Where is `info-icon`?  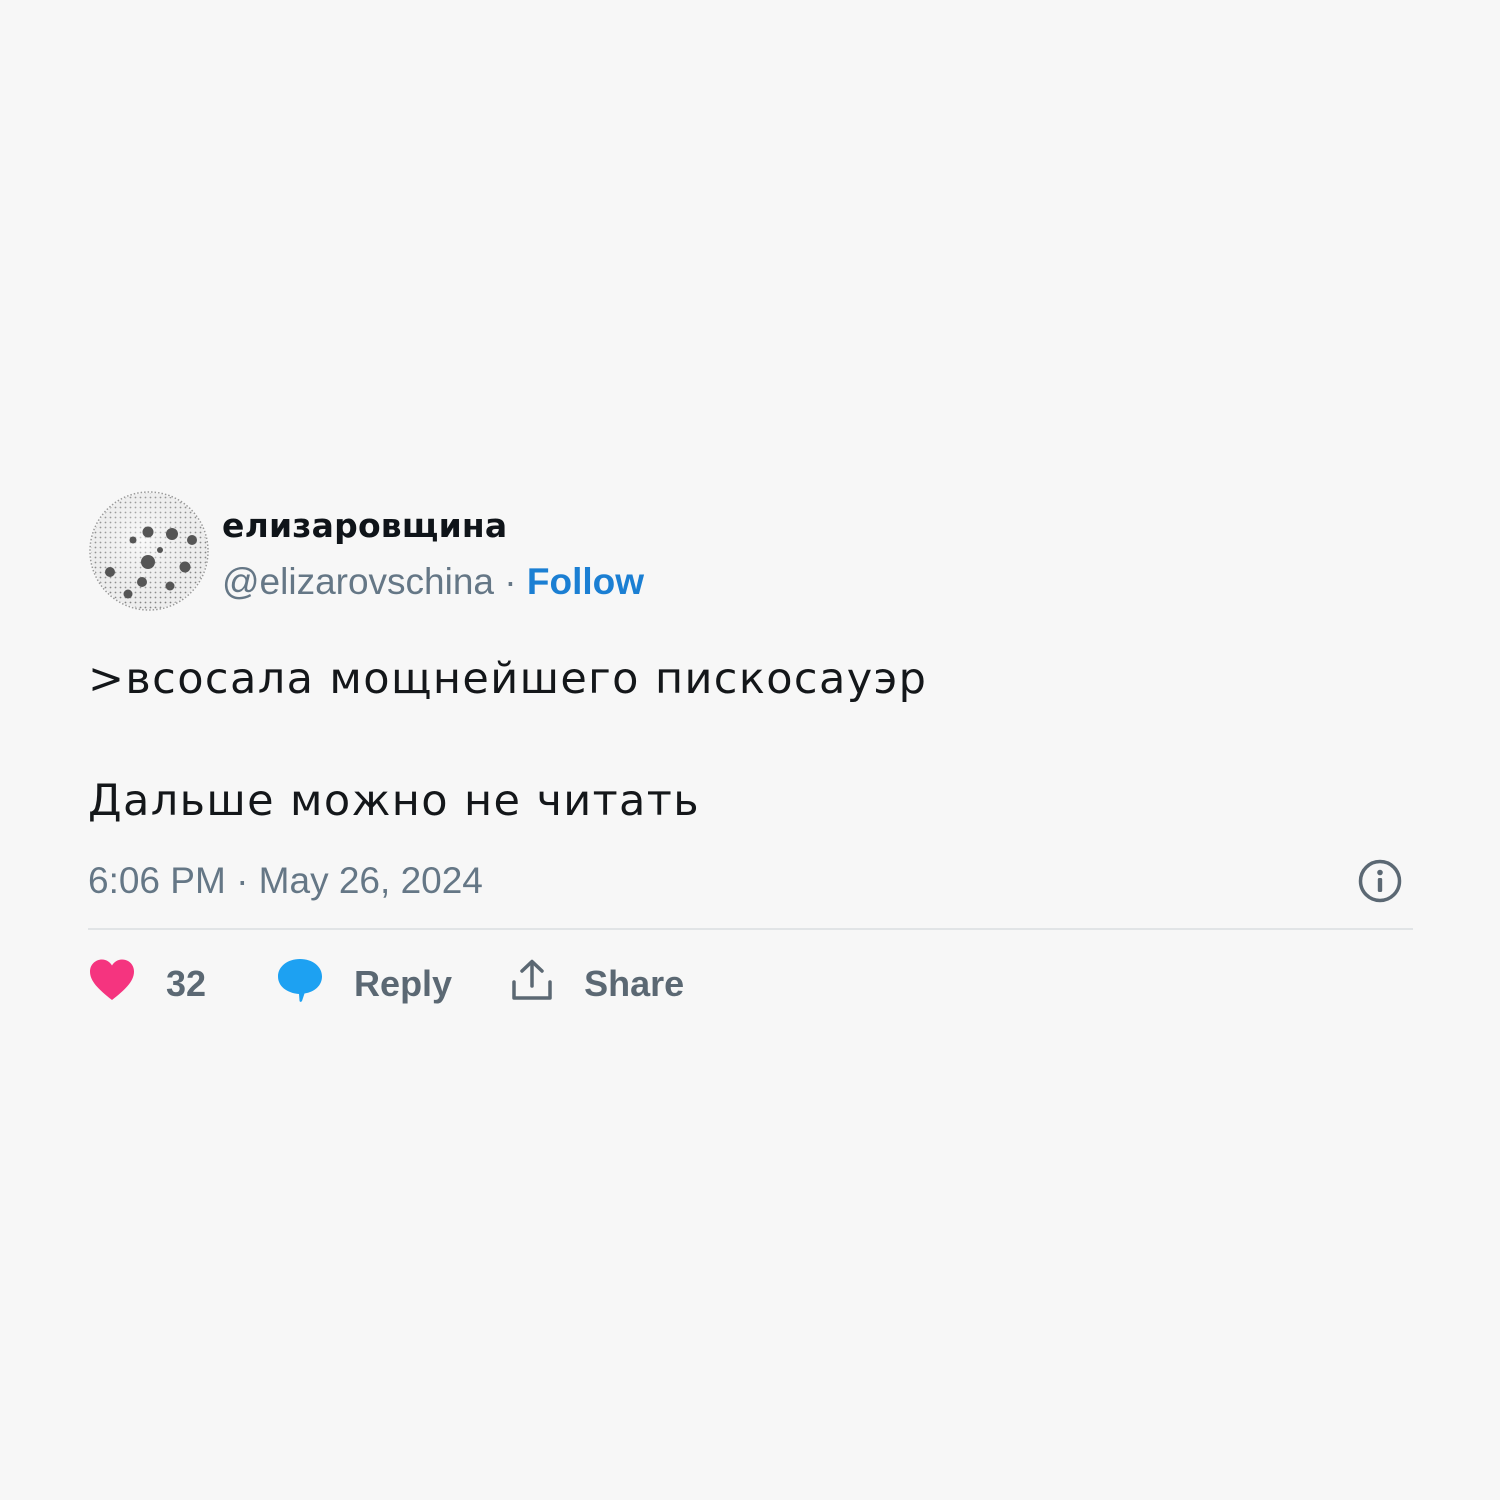 info-icon is located at coordinates (1380, 881).